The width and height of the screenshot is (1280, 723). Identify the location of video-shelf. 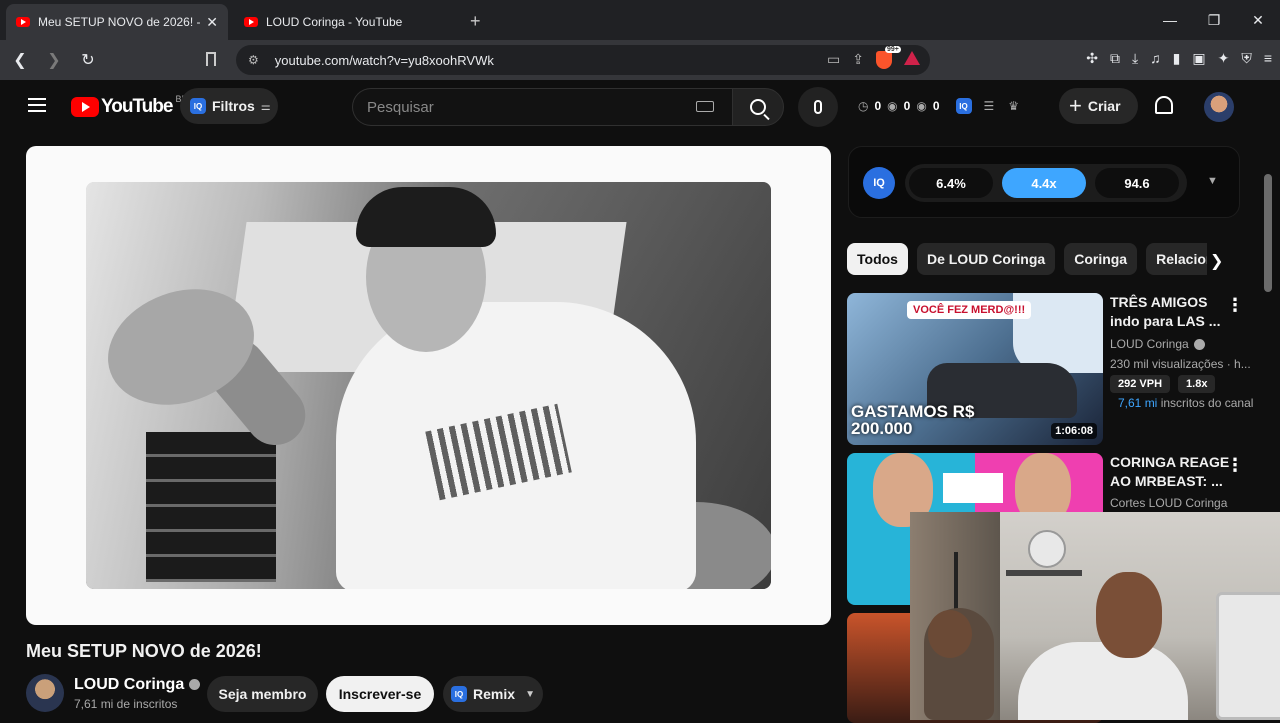
(211, 507).